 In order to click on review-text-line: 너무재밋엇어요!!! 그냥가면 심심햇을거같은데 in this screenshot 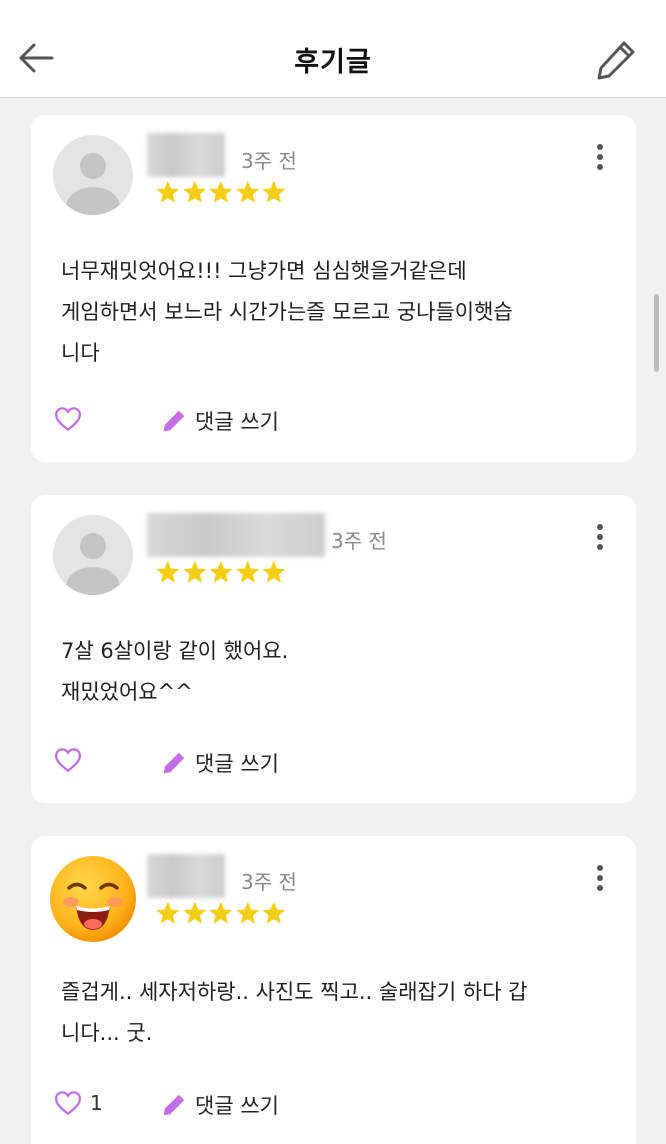, I will do `click(264, 271)`.